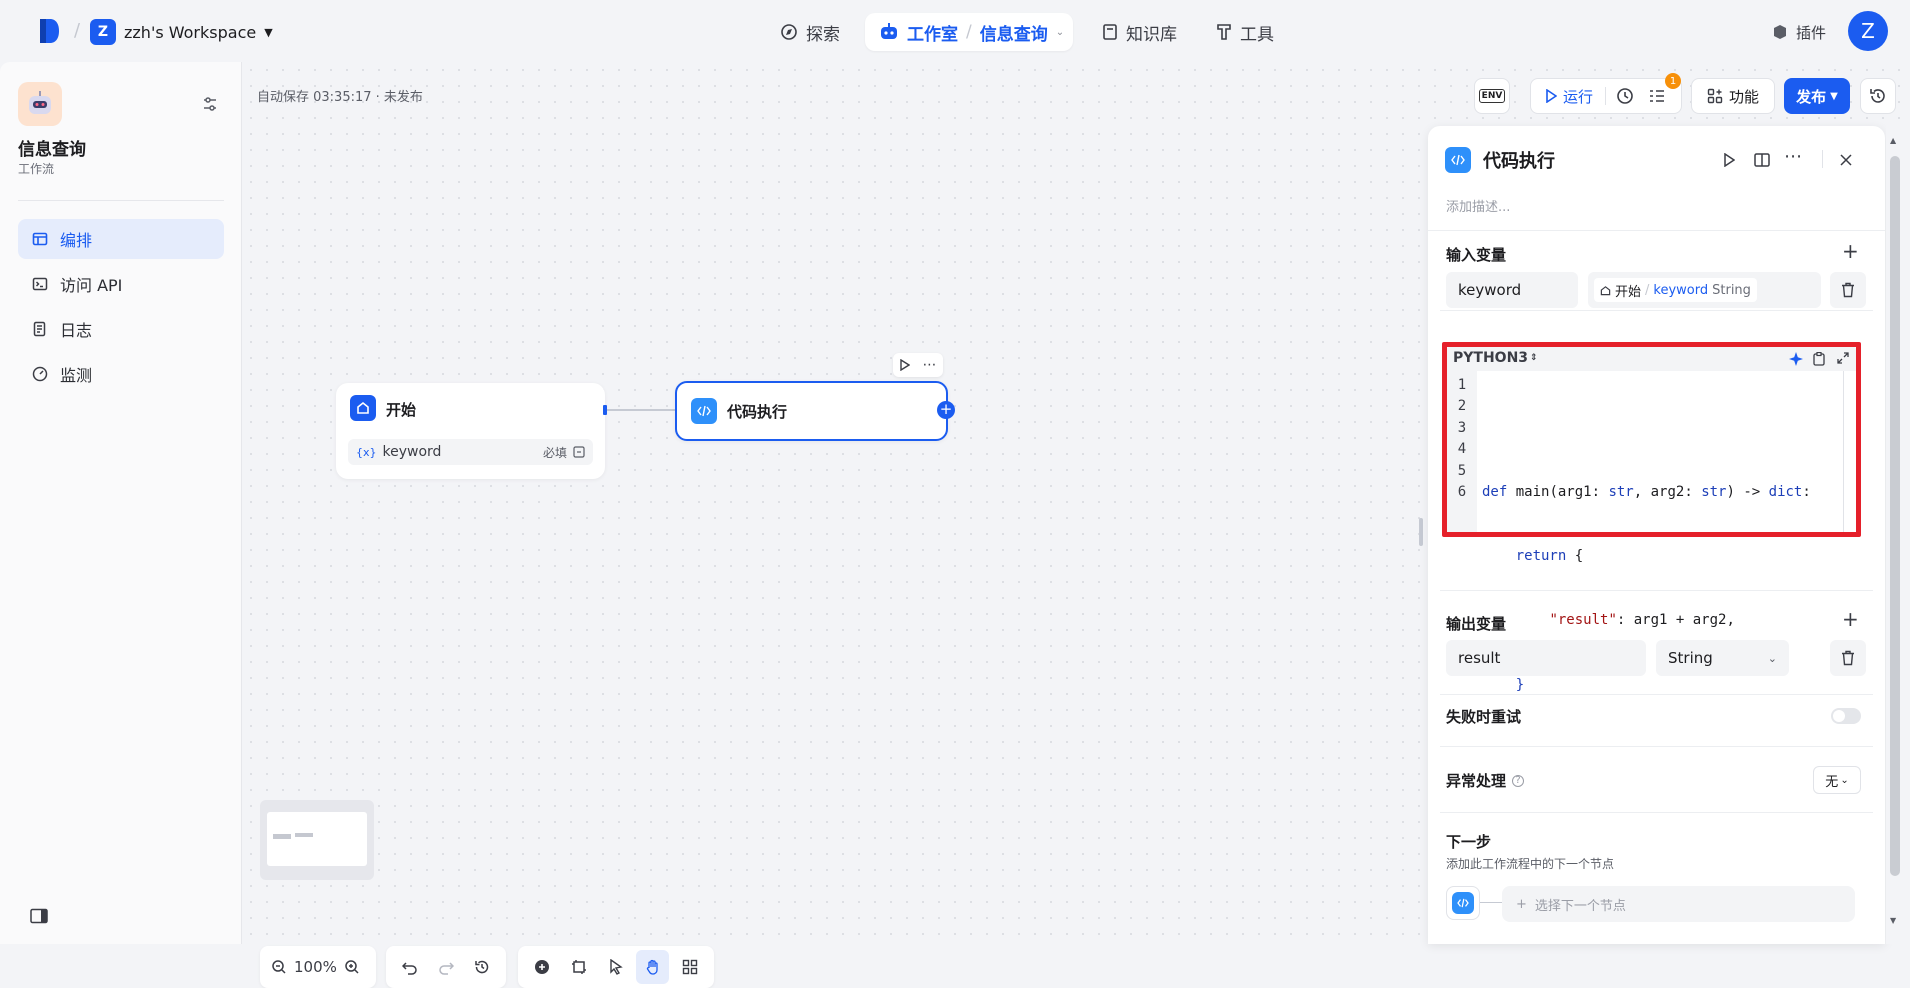 This screenshot has height=988, width=1910. I want to click on user-avatar: Z, so click(1868, 31).